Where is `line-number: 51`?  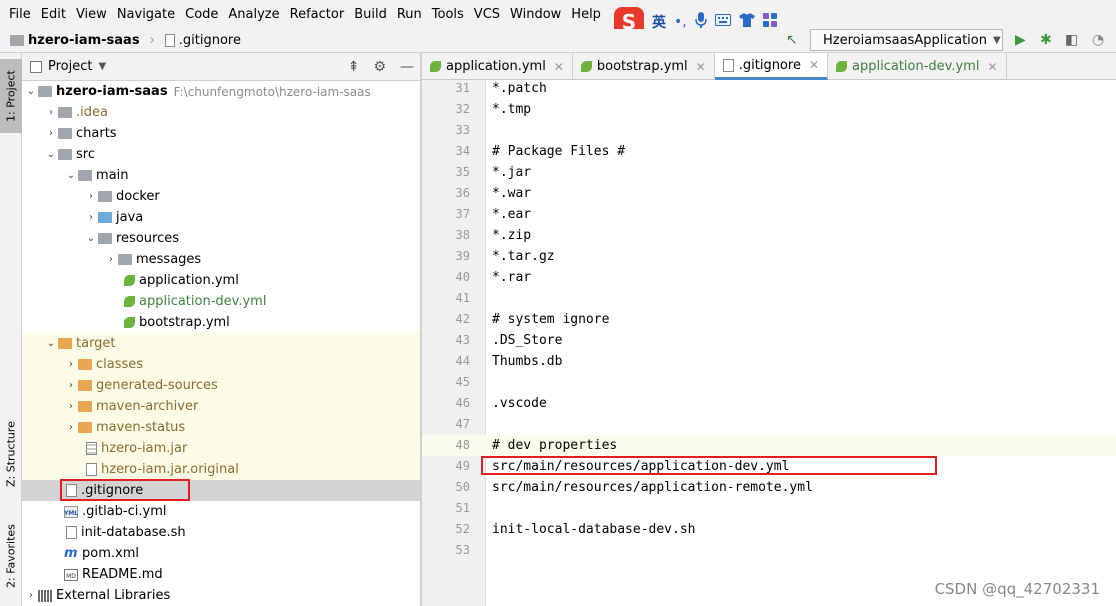
line-number: 51 is located at coordinates (446, 508).